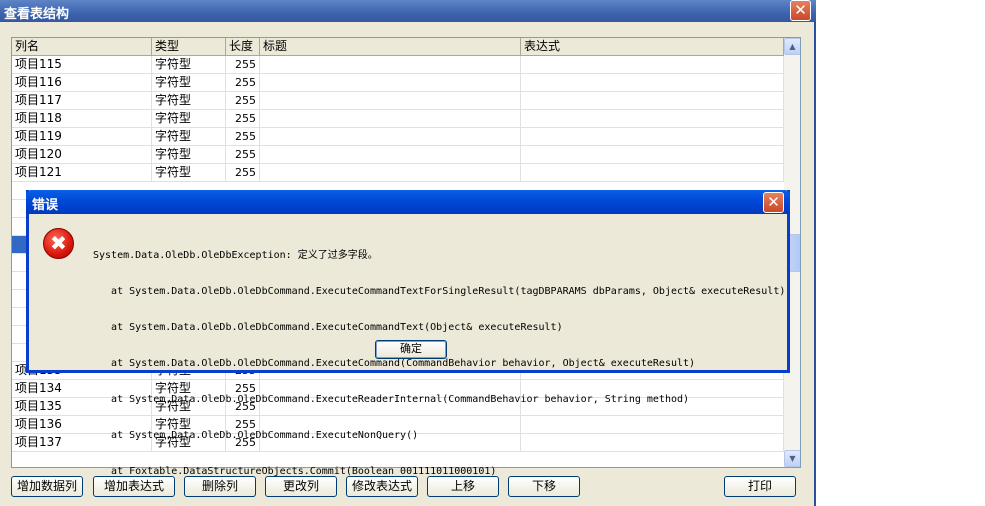 This screenshot has height=506, width=985. Describe the element at coordinates (800, 10) in the screenshot. I see `window-close-button: ✕` at that location.